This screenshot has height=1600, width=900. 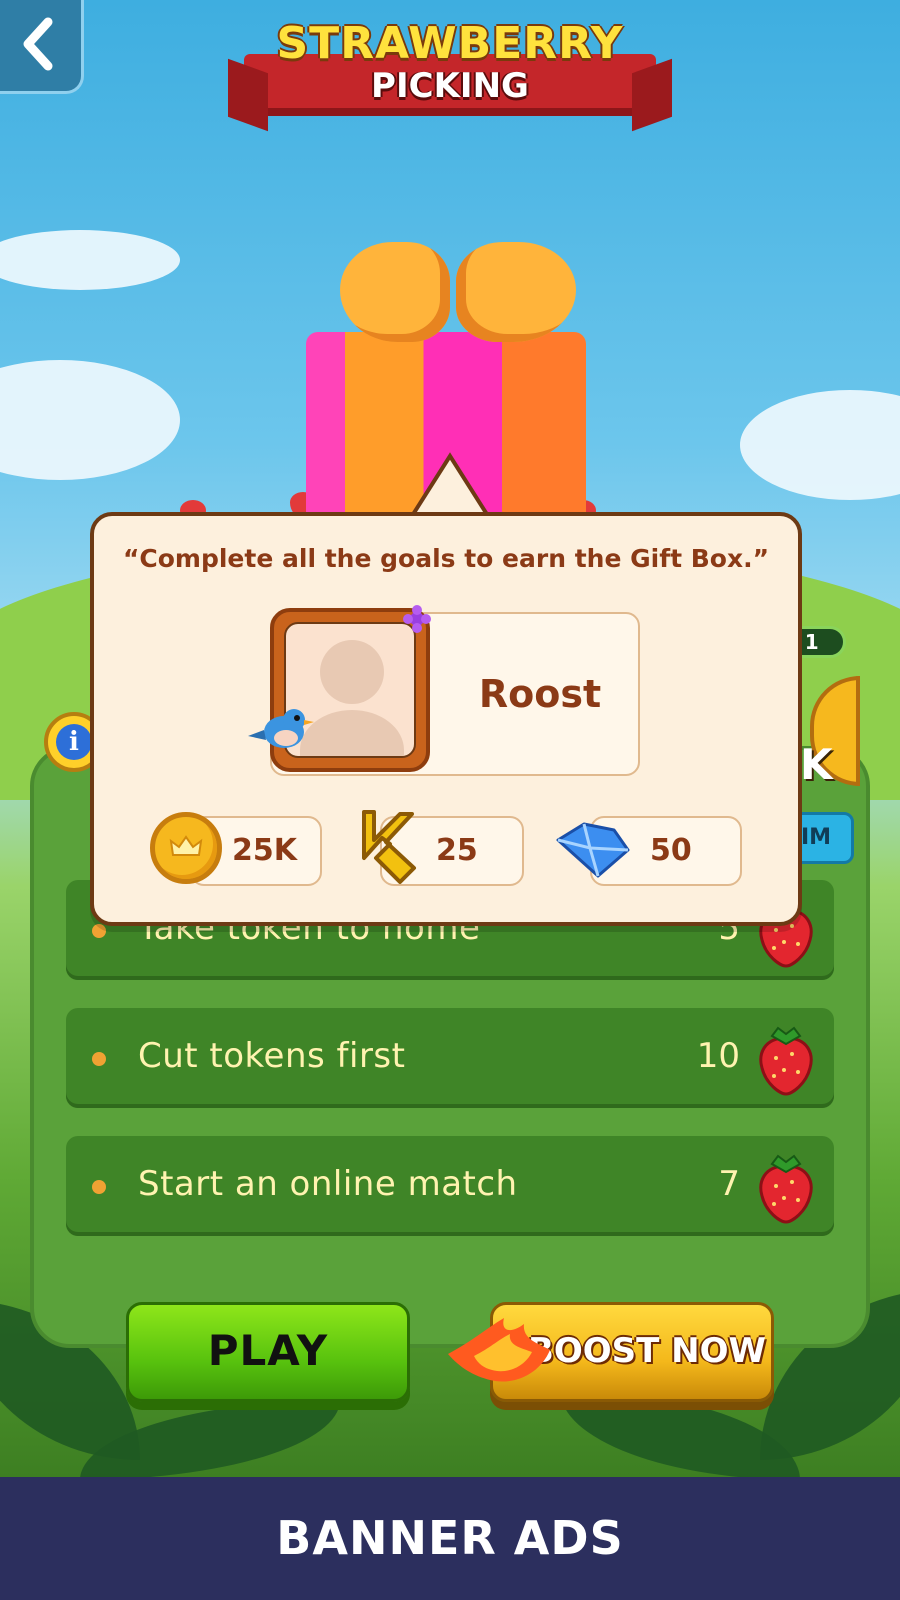 I want to click on gem-icon, so click(x=593, y=850).